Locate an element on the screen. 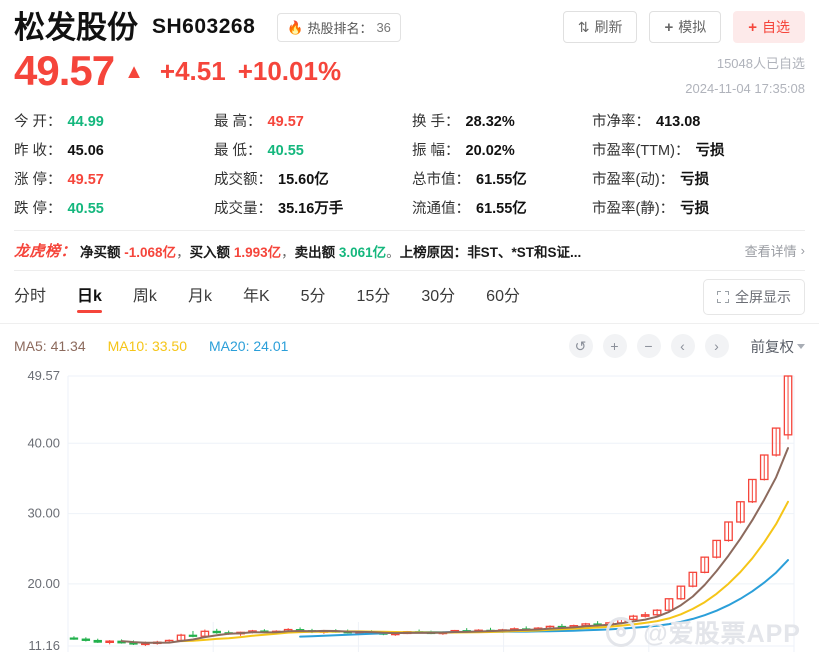 This screenshot has width=819, height=667. price-change: +4.51 is located at coordinates (192, 71).